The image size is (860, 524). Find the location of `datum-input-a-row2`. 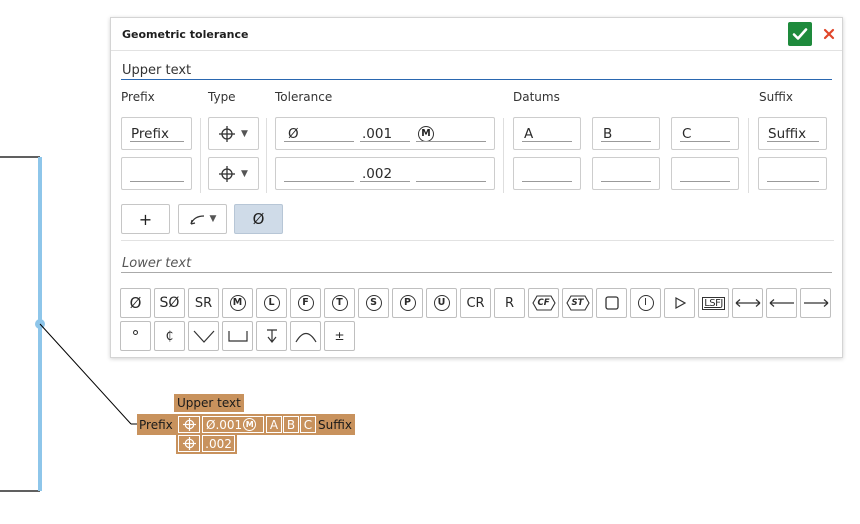

datum-input-a-row2 is located at coordinates (547, 173).